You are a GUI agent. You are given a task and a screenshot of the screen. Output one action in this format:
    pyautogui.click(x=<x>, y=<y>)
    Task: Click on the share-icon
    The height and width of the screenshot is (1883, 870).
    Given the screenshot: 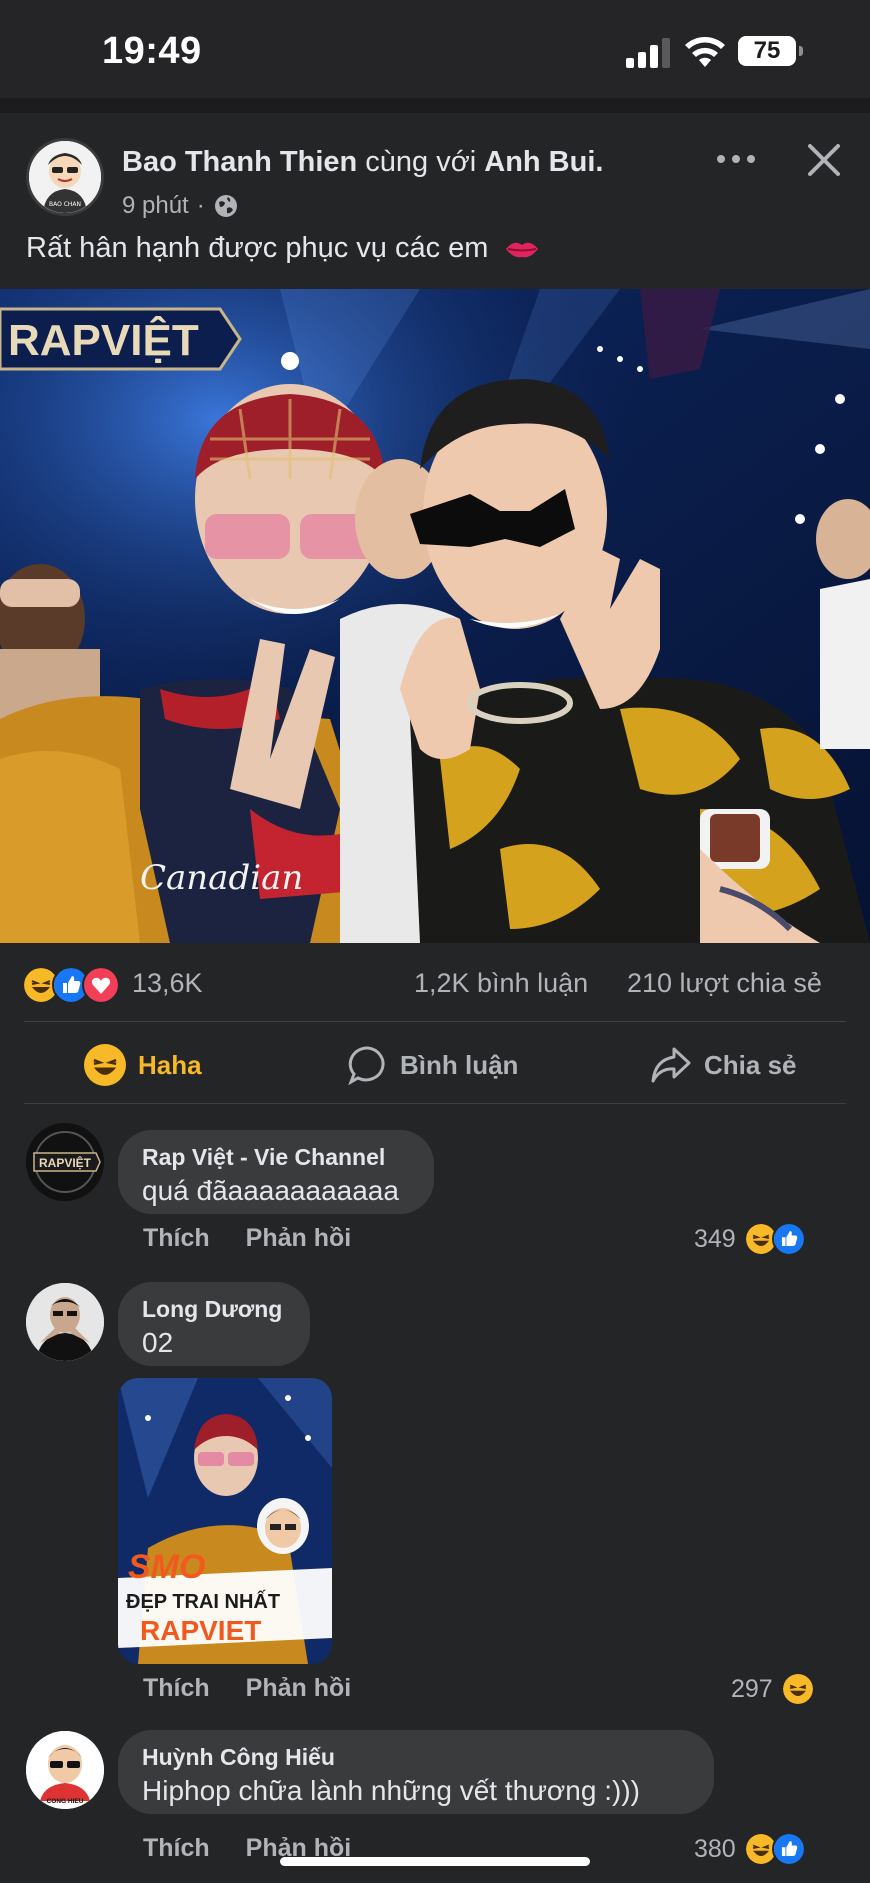 What is the action you would take?
    pyautogui.click(x=671, y=1065)
    